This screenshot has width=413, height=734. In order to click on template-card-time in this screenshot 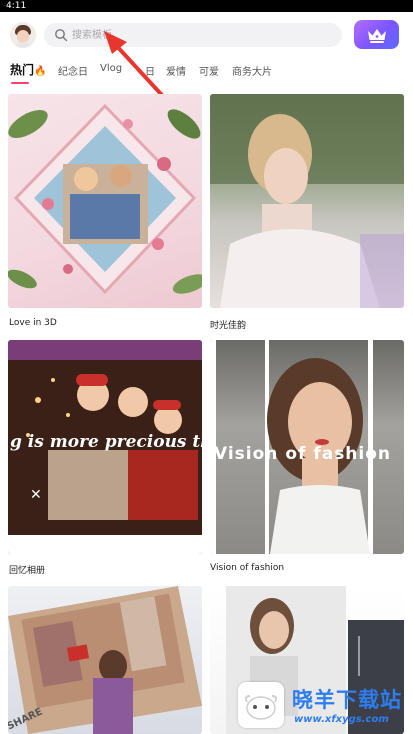, I will do `click(307, 201)`.